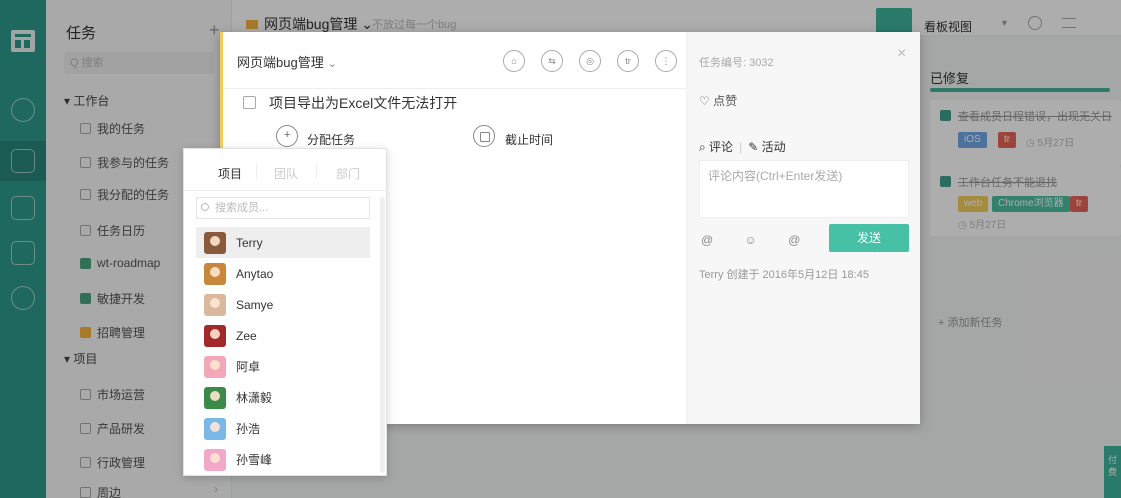 This screenshot has height=498, width=1121. Describe the element at coordinates (804, 189) in the screenshot. I see `comment-input: 评论内容(Ctrl+Enter发送)` at that location.